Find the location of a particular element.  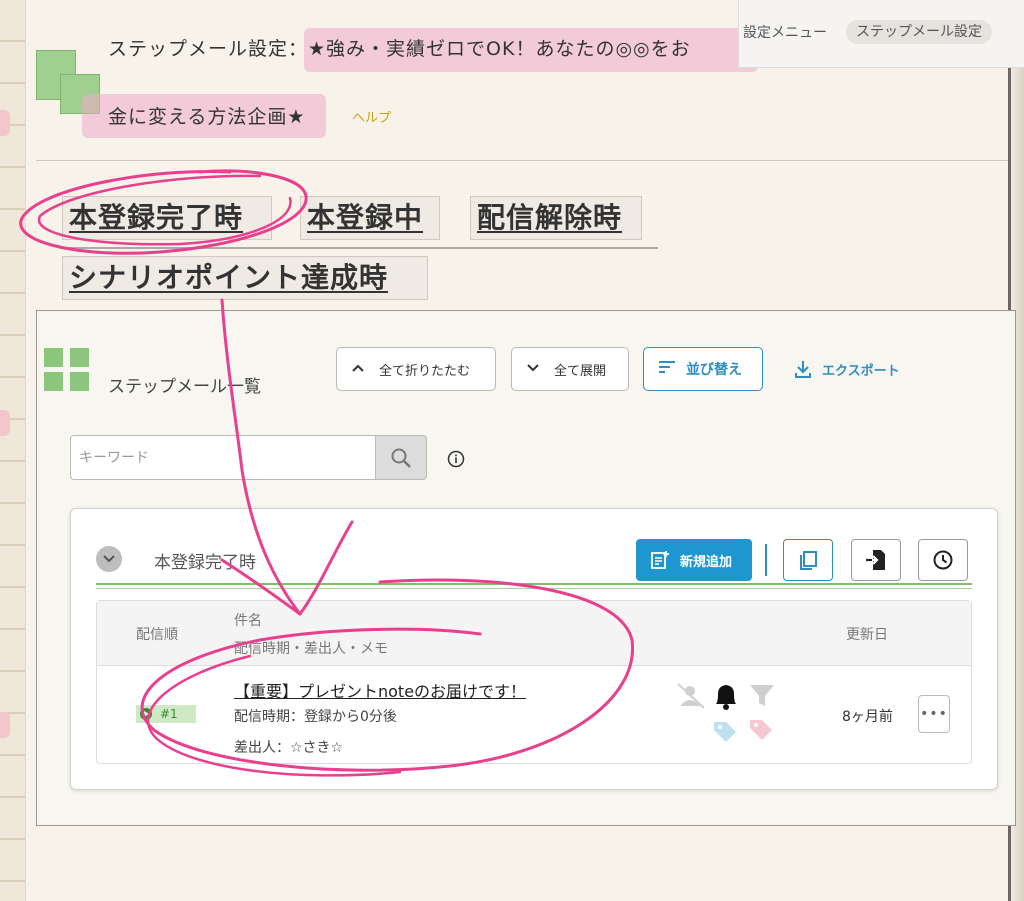

page-title-prefix: ステップメール設定： is located at coordinates (208, 49).